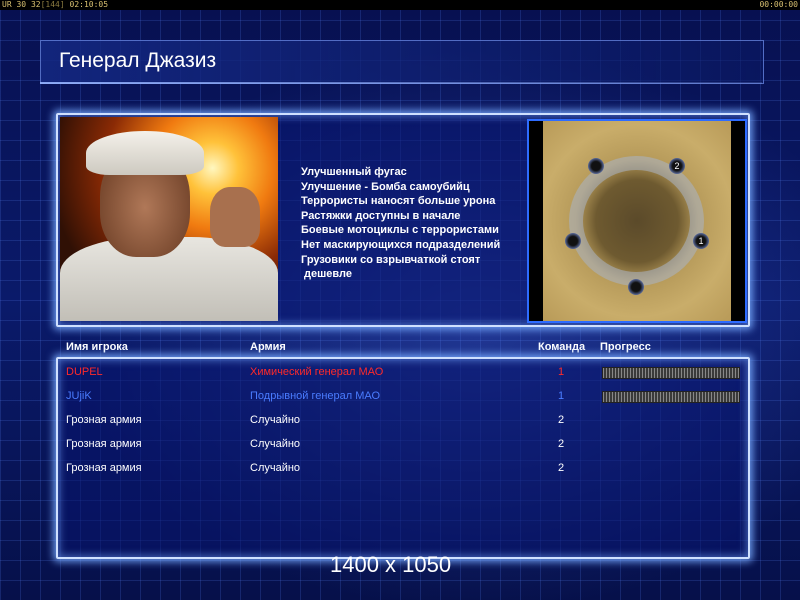  Describe the element at coordinates (317, 372) in the screenshot. I see `player-army: Химический генерал МАО` at that location.